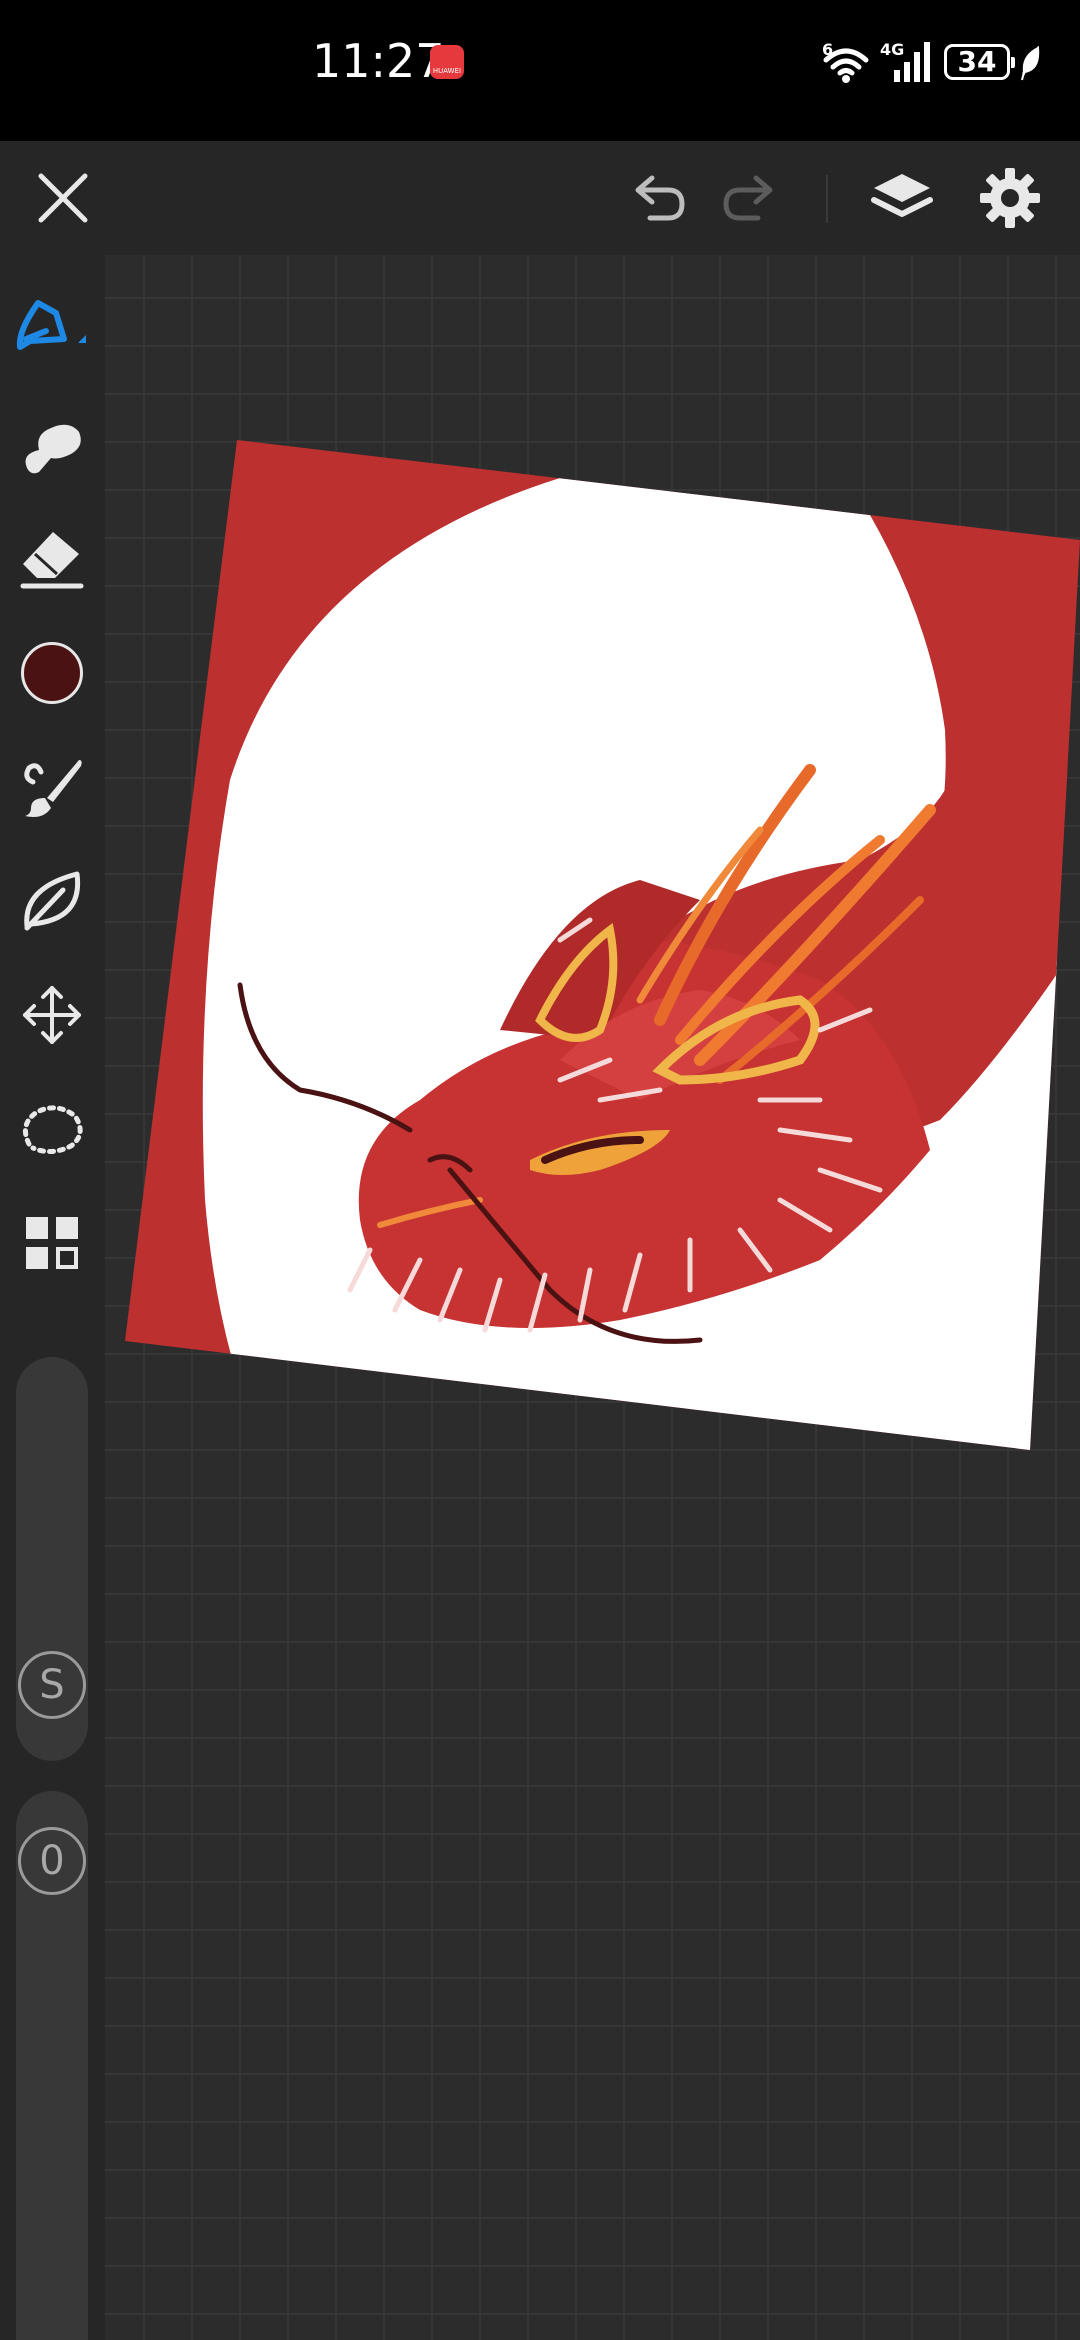 The height and width of the screenshot is (2340, 1080). Describe the element at coordinates (748, 198) in the screenshot. I see `redo-icon` at that location.